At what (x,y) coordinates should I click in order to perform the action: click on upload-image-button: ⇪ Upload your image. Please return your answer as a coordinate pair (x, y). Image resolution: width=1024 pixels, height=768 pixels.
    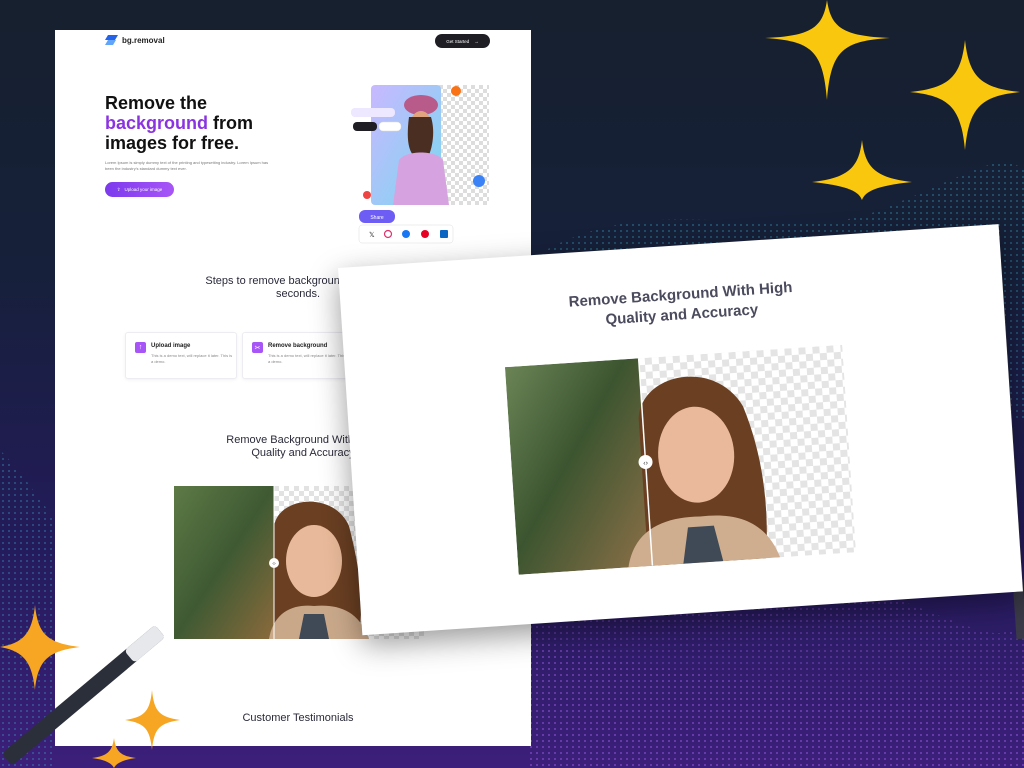
    Looking at the image, I should click on (139, 189).